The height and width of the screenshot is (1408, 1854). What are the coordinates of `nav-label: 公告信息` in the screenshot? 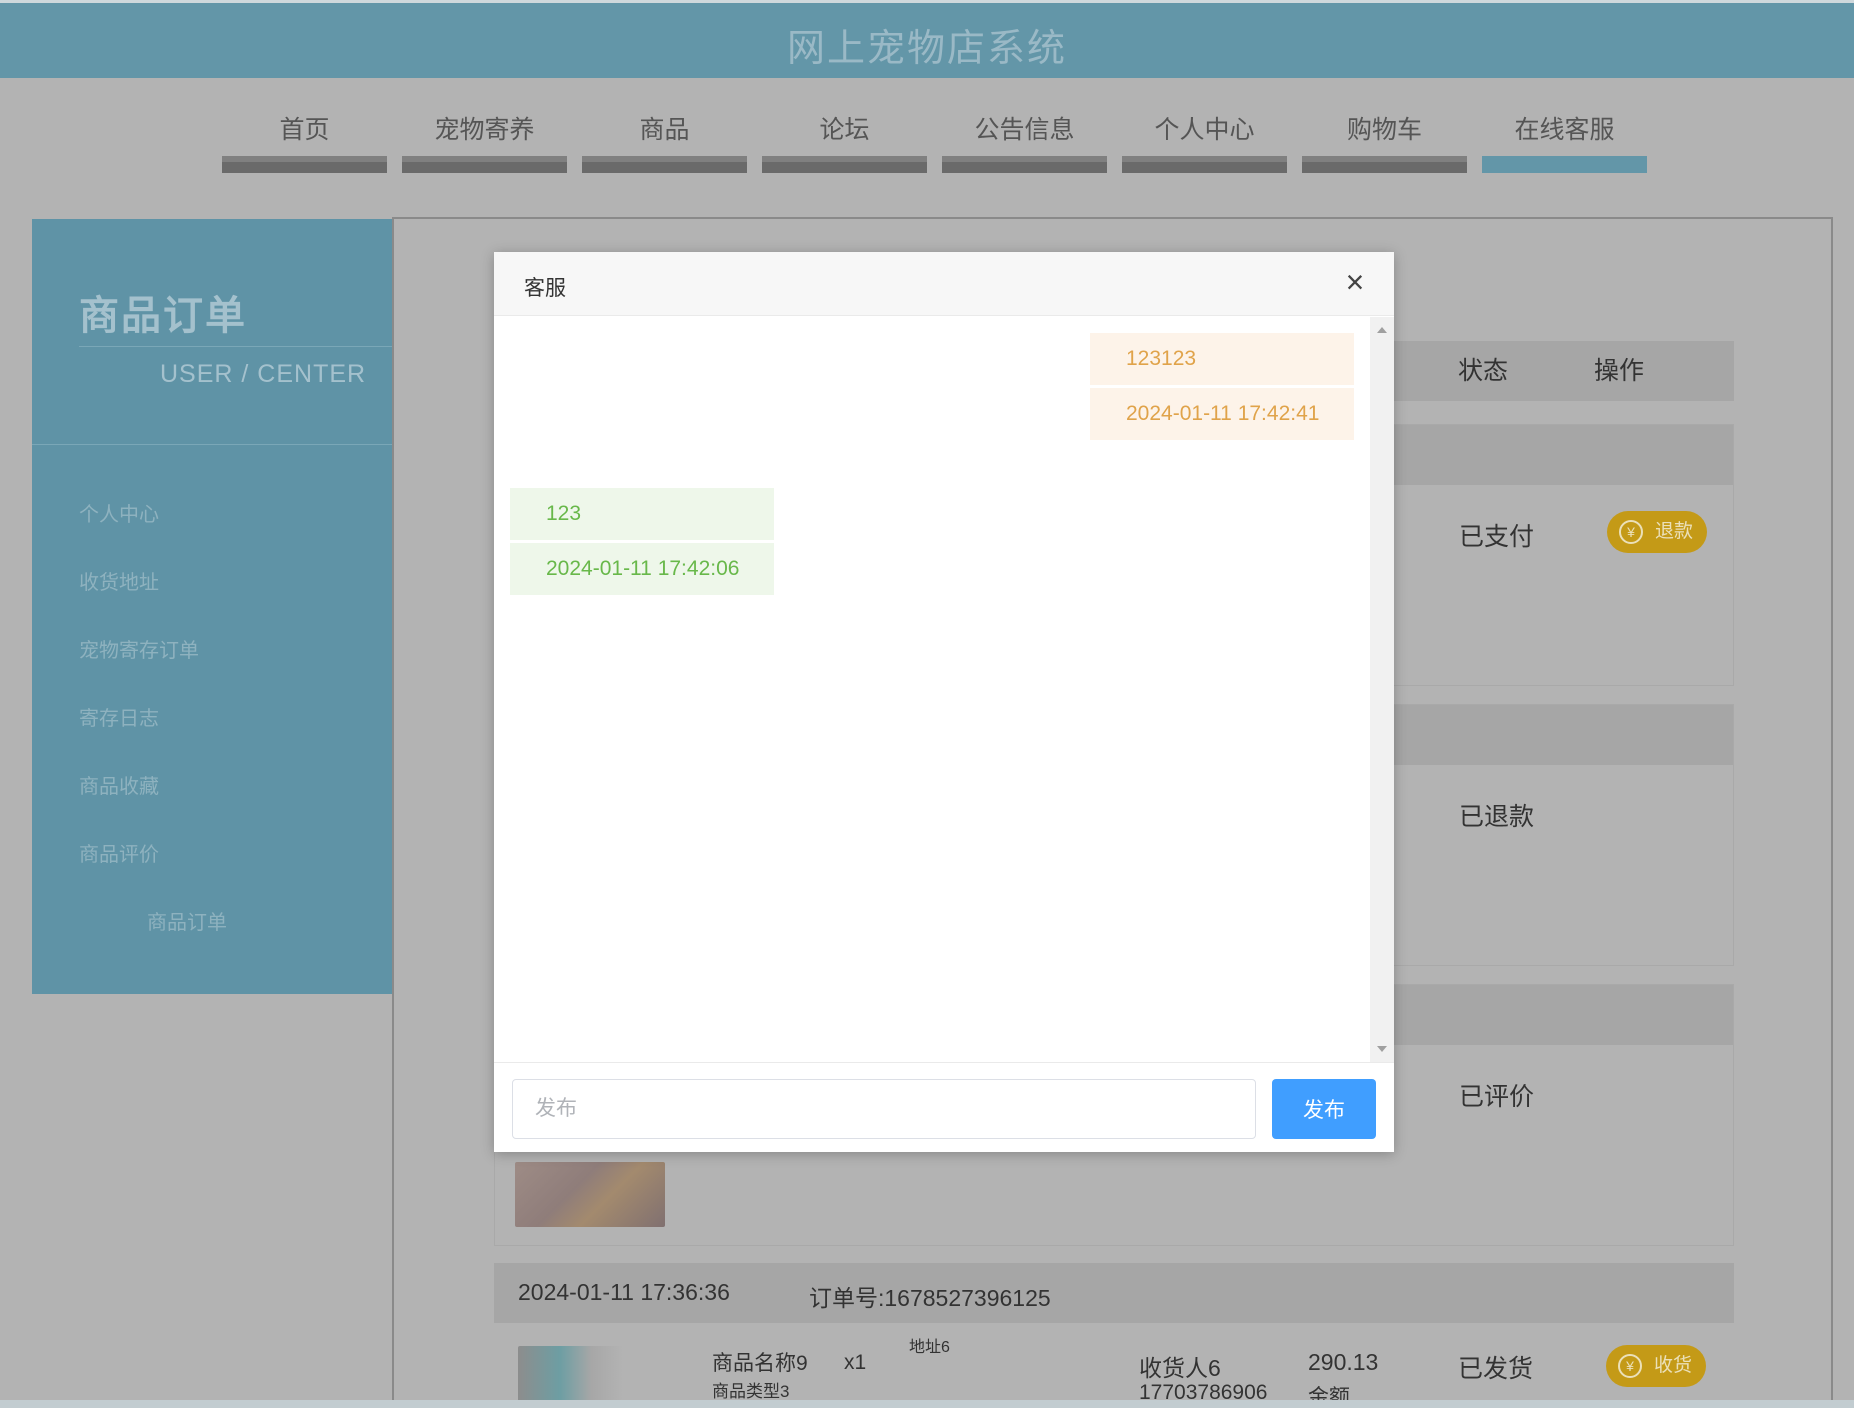 It's located at (1024, 130).